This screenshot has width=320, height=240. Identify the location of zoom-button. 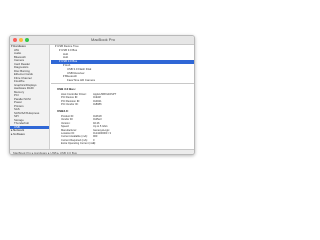
(27, 40).